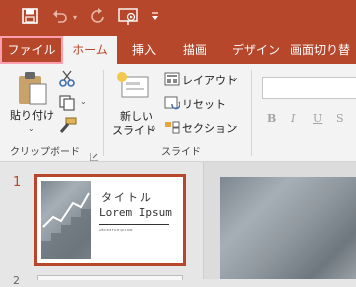 The width and height of the screenshot is (356, 287). What do you see at coordinates (172, 104) in the screenshot?
I see `reset-icon` at bounding box center [172, 104].